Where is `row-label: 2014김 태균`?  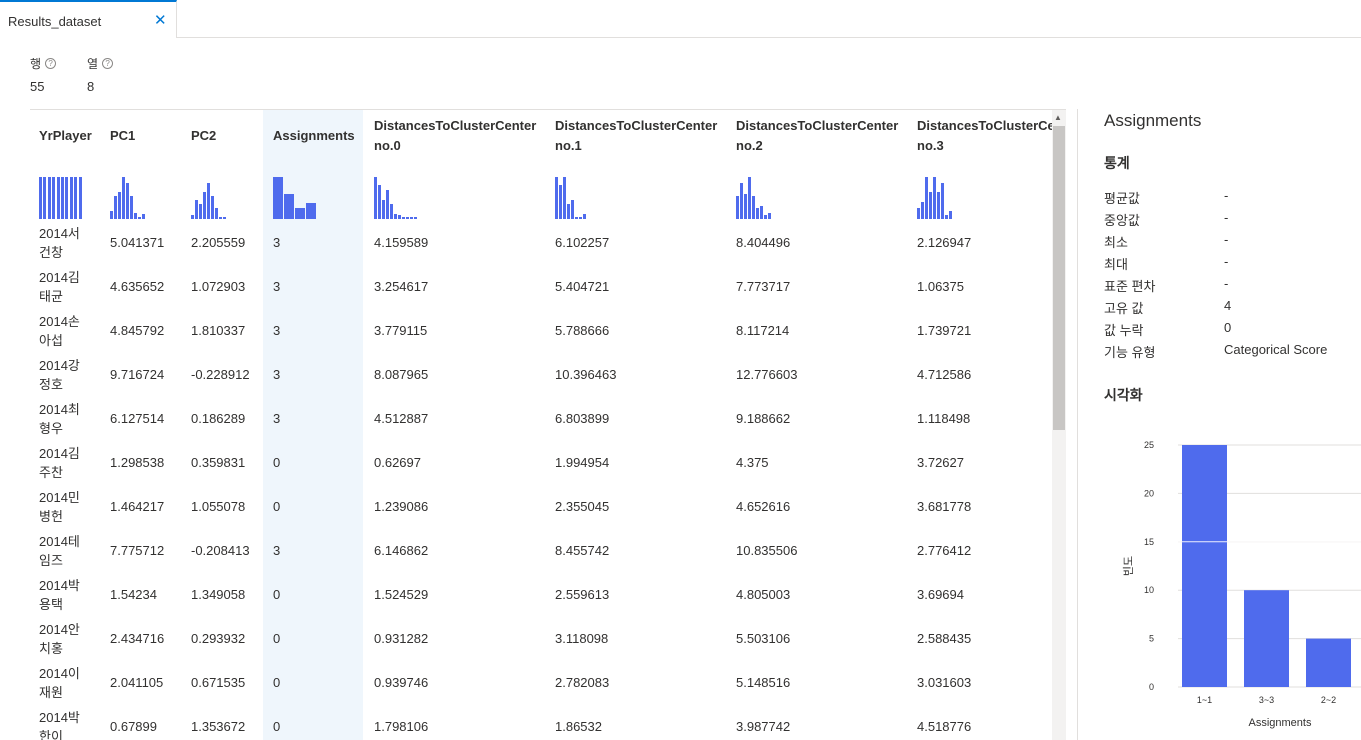
row-label: 2014김 태균 is located at coordinates (59, 287).